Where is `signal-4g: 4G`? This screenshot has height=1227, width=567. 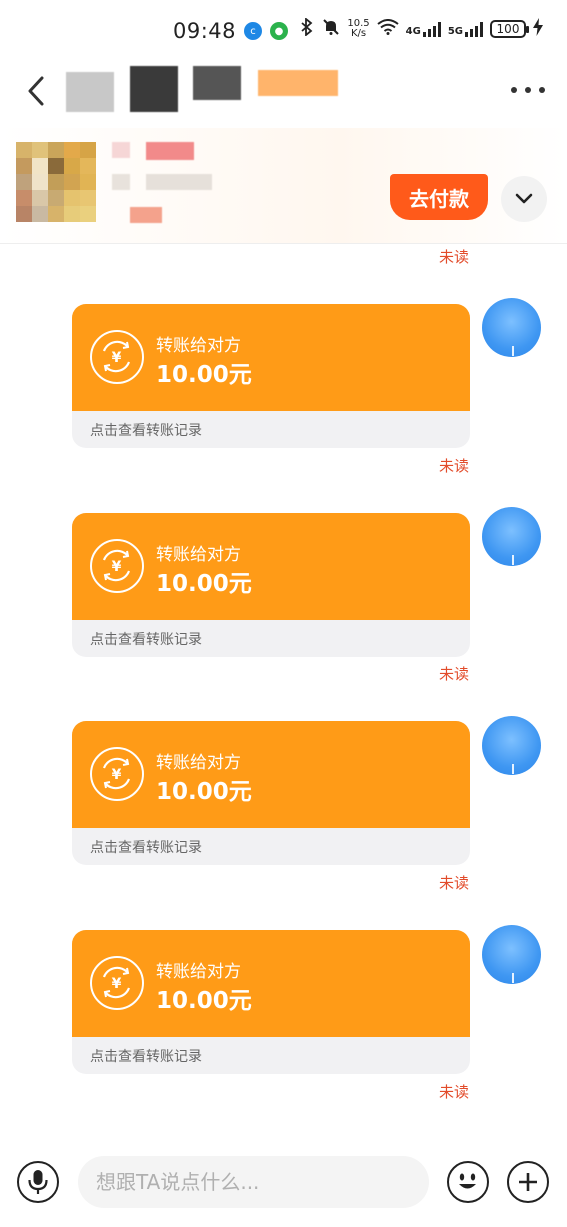
signal-4g: 4G is located at coordinates (423, 29).